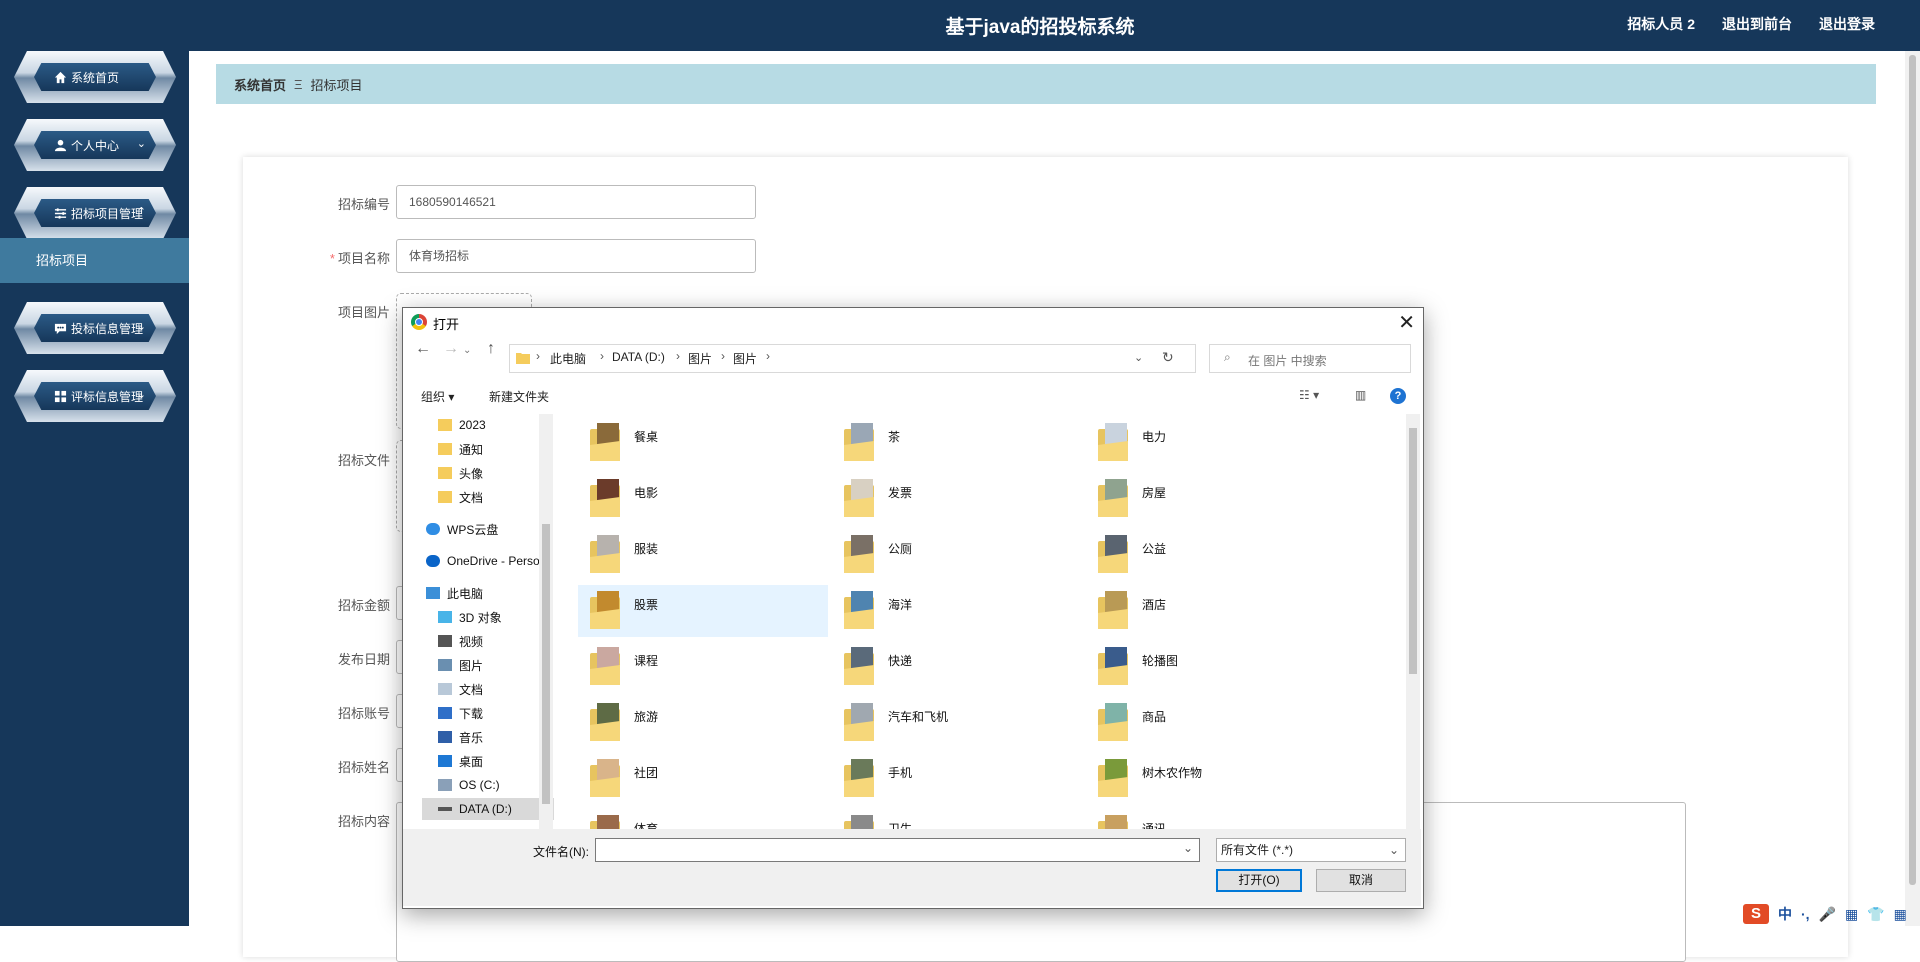  Describe the element at coordinates (1406, 322) in the screenshot. I see `close-icon: ✕` at that location.